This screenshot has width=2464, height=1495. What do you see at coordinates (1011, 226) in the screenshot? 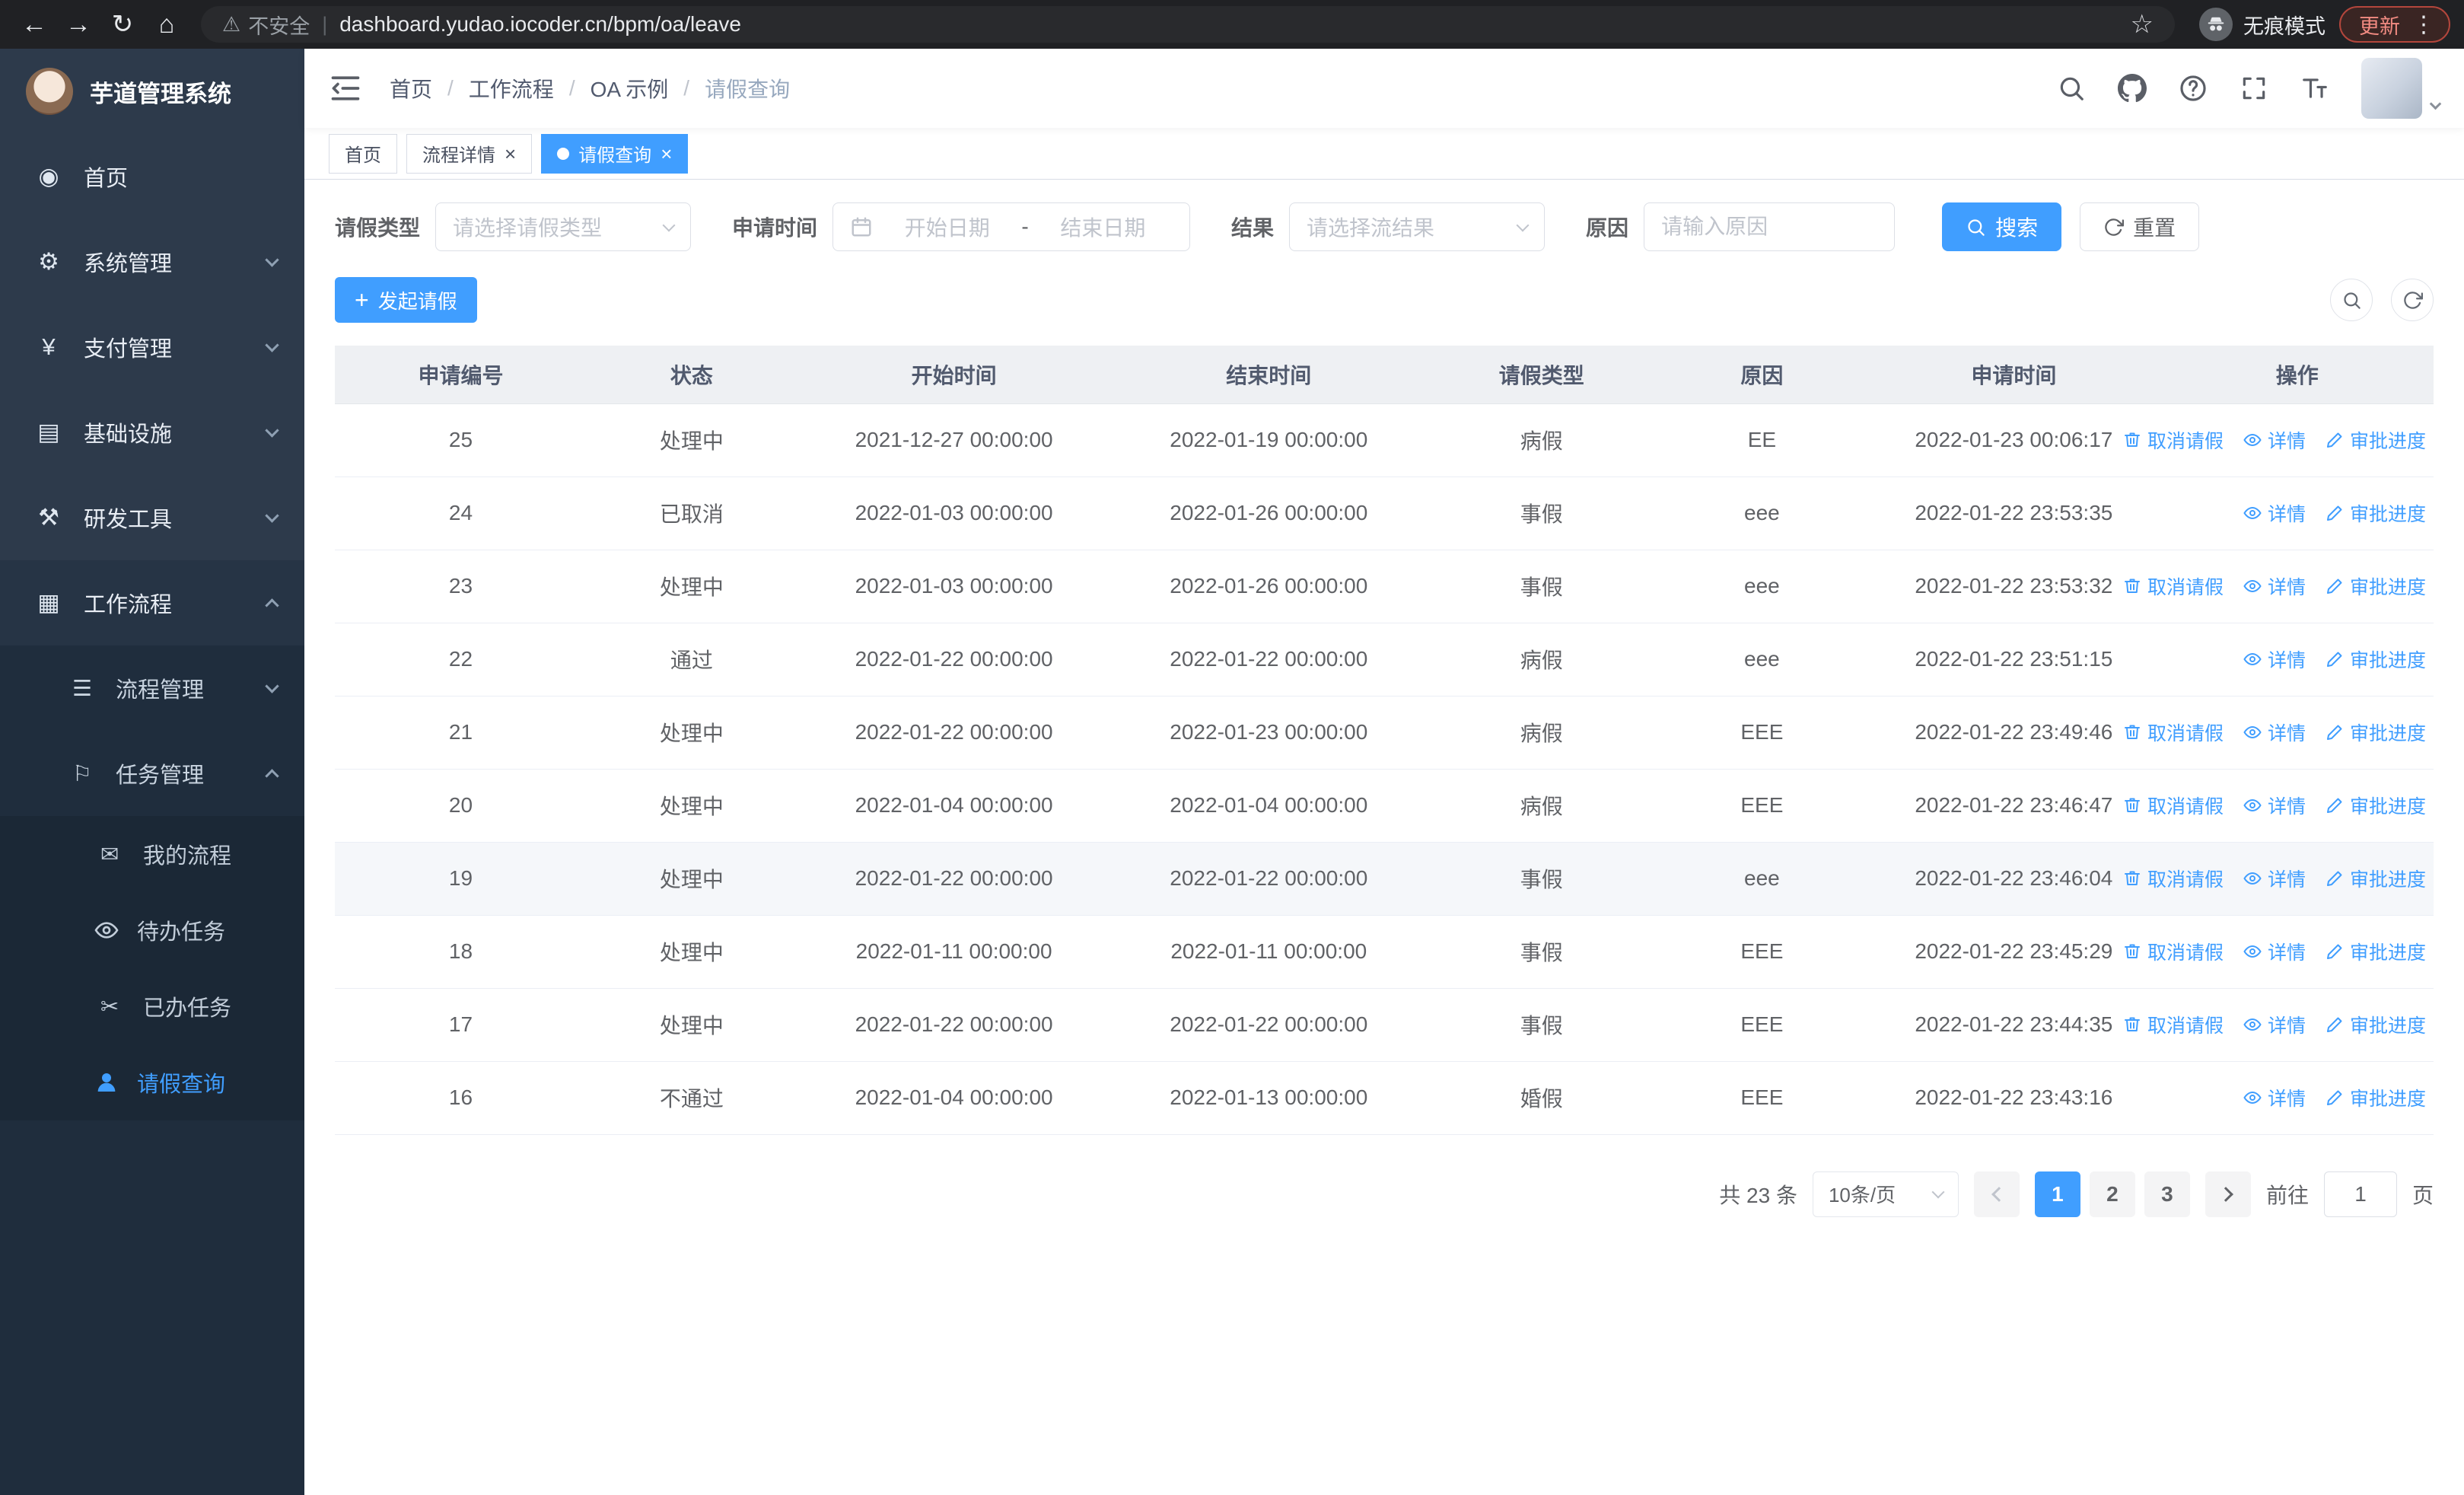
I see `apply-time-range-picker: 开始日期 - 结束日期` at bounding box center [1011, 226].